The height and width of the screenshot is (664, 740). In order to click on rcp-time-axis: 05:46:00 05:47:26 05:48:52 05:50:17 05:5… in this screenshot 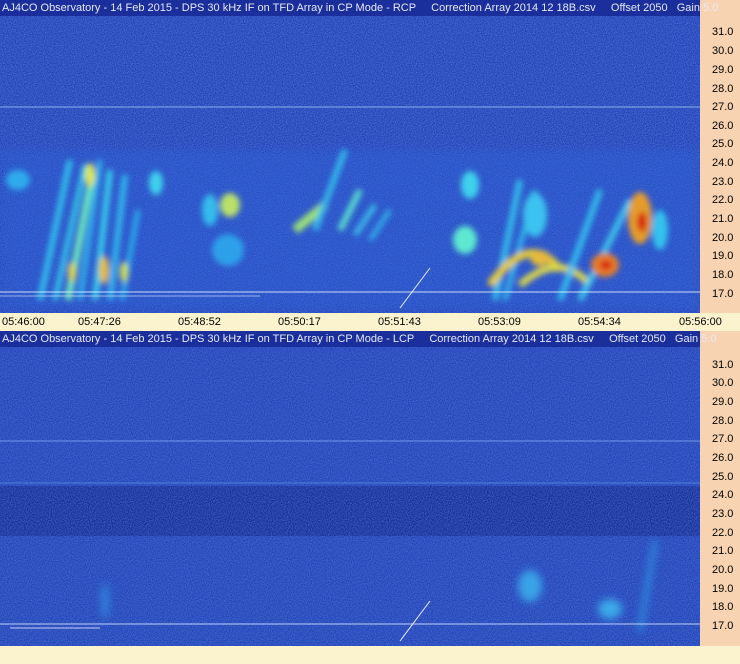, I will do `click(370, 321)`.